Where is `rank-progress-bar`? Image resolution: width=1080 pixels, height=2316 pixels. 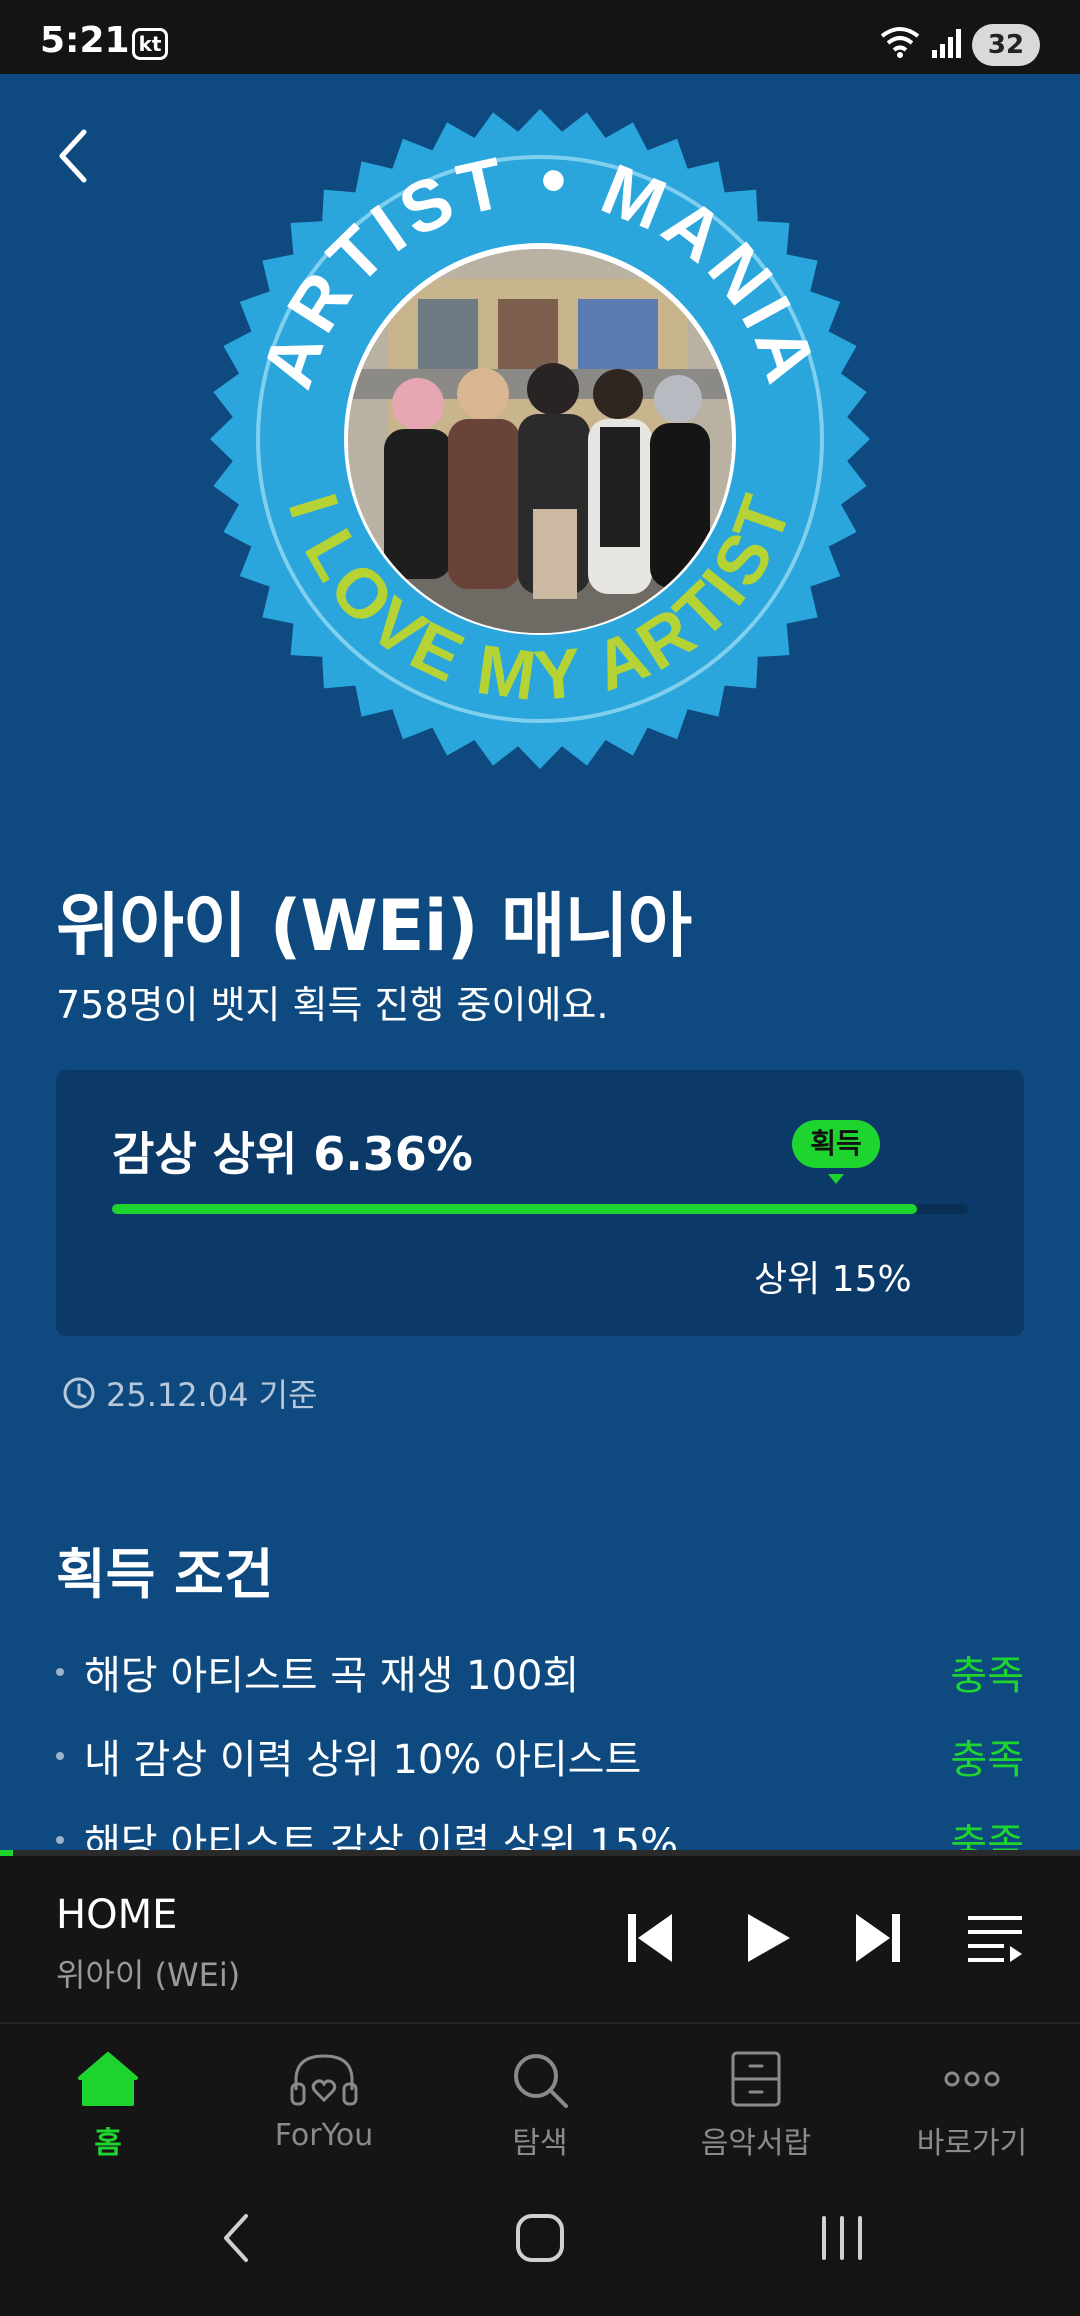
rank-progress-bar is located at coordinates (540, 1209).